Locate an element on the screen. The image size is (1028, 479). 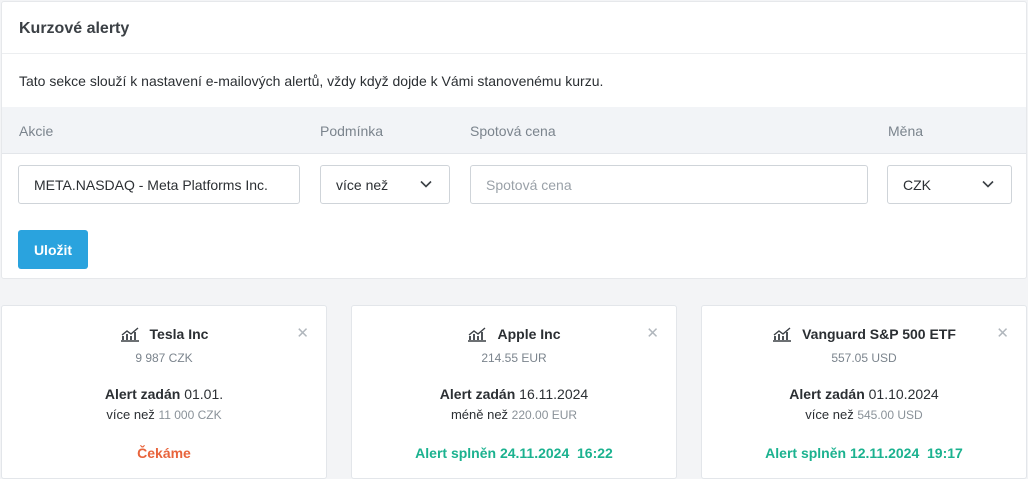
spot-price-input: Spotová cena is located at coordinates (669, 184).